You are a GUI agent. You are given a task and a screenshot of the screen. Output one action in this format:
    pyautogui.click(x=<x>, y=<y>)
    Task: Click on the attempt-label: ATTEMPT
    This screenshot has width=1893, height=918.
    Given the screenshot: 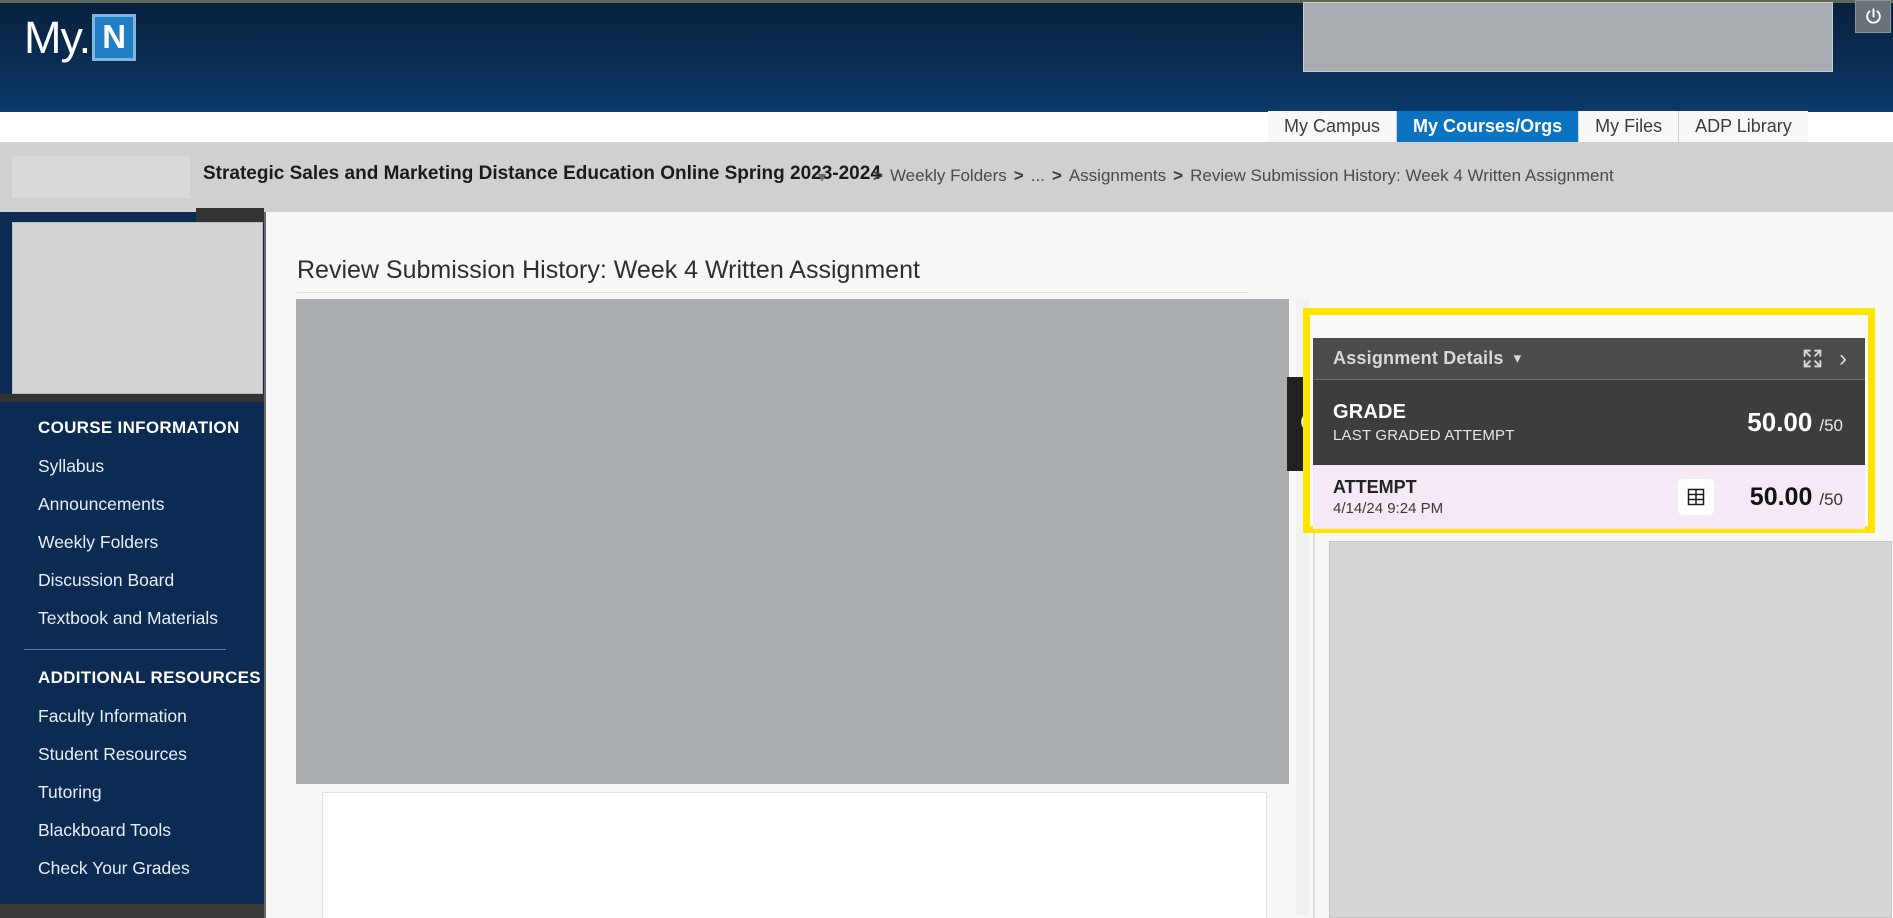 What is the action you would take?
    pyautogui.click(x=1375, y=487)
    